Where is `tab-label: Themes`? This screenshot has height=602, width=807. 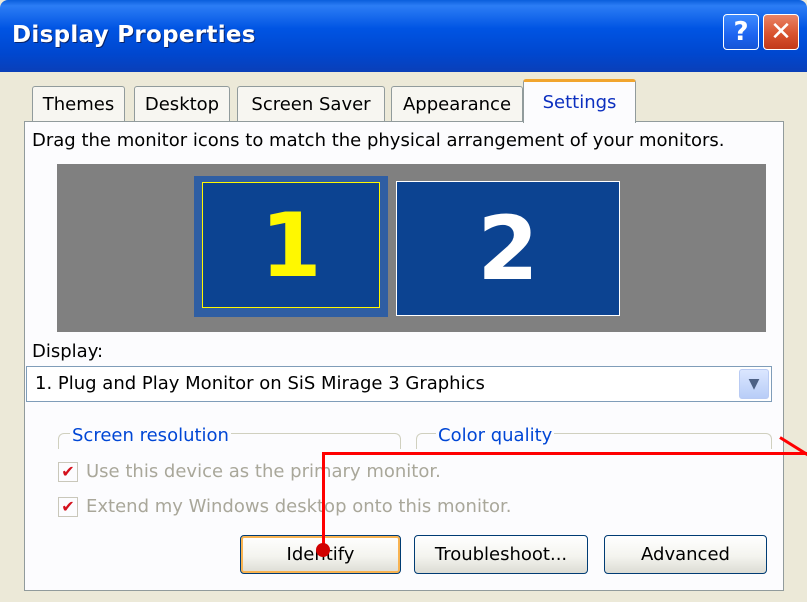 tab-label: Themes is located at coordinates (78, 104).